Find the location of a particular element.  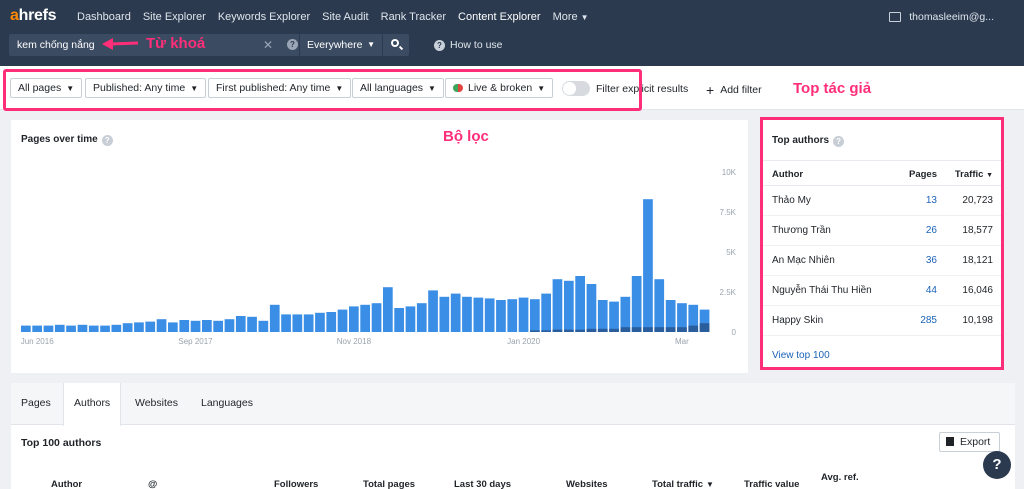

author-name: Thương Trần is located at coordinates (801, 230).